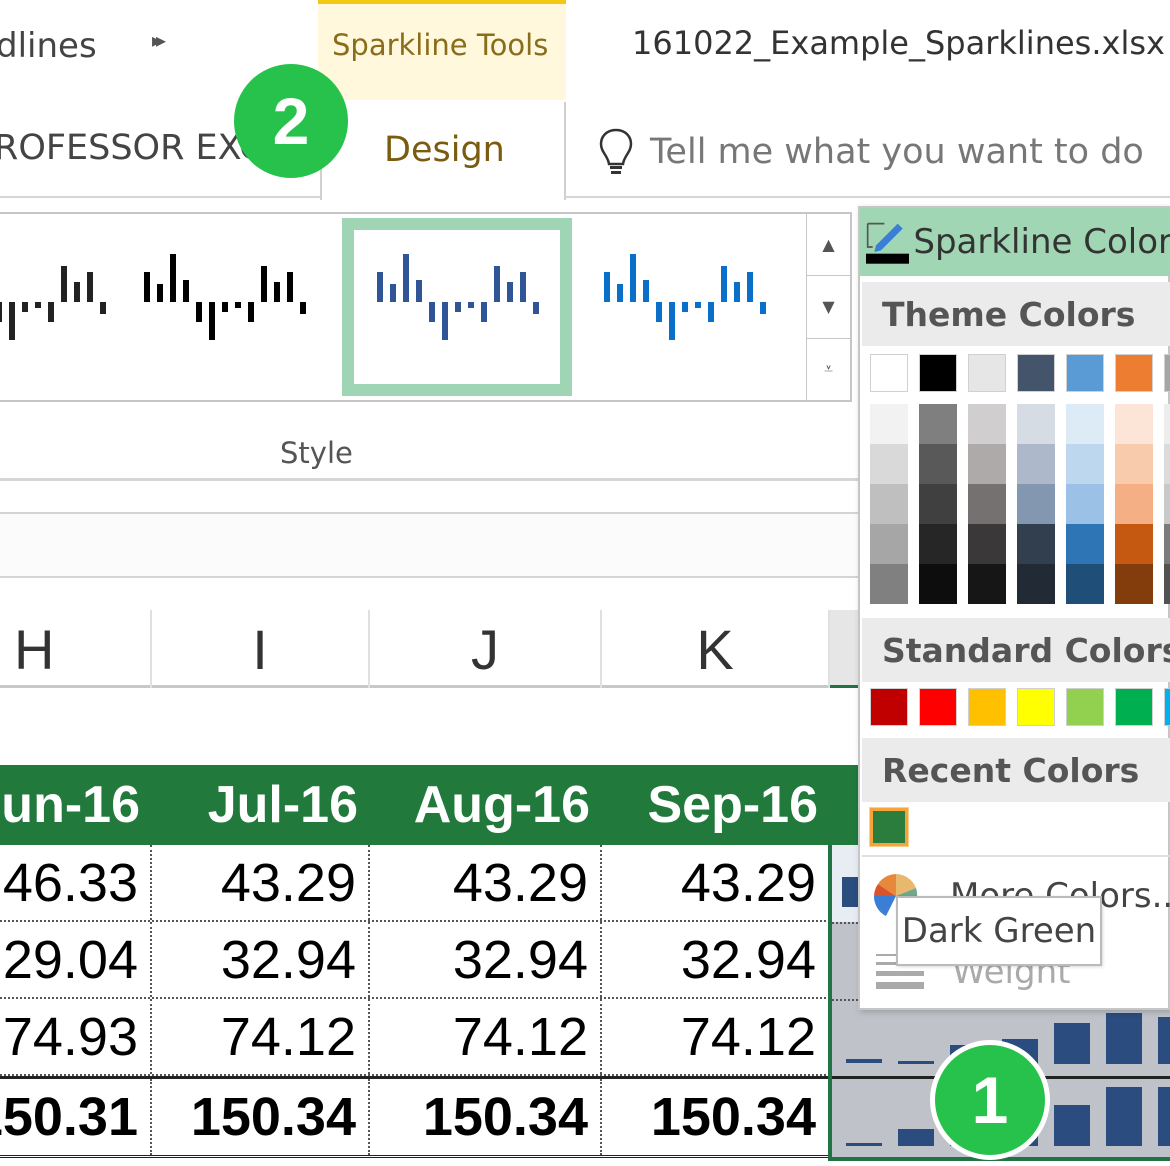 Image resolution: width=1170 pixels, height=1166 pixels. I want to click on total-row: 150.31 150.34 150.34 150.34, so click(415, 1117).